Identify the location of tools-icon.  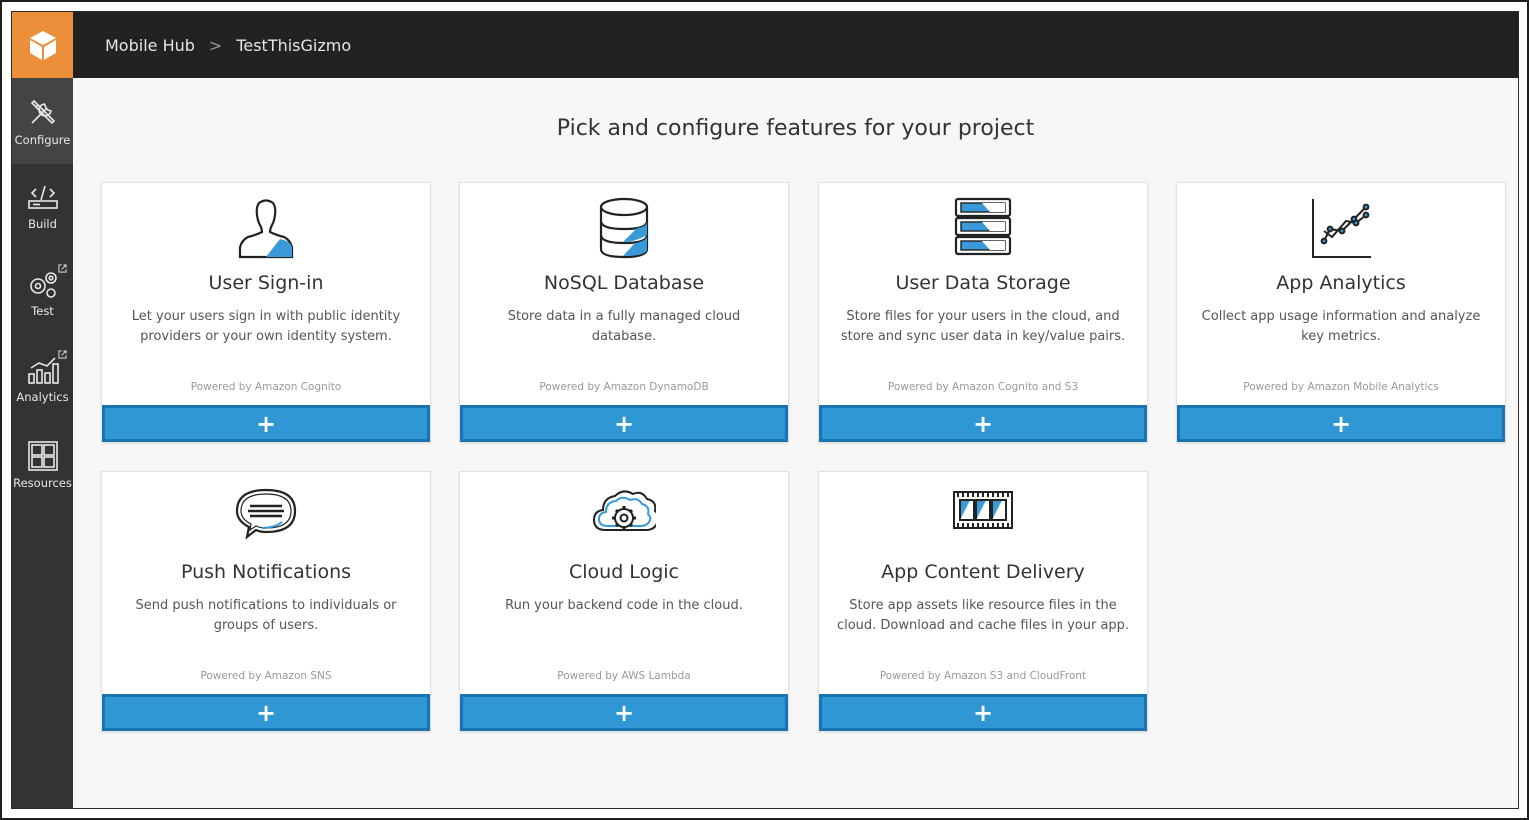
(42, 112).